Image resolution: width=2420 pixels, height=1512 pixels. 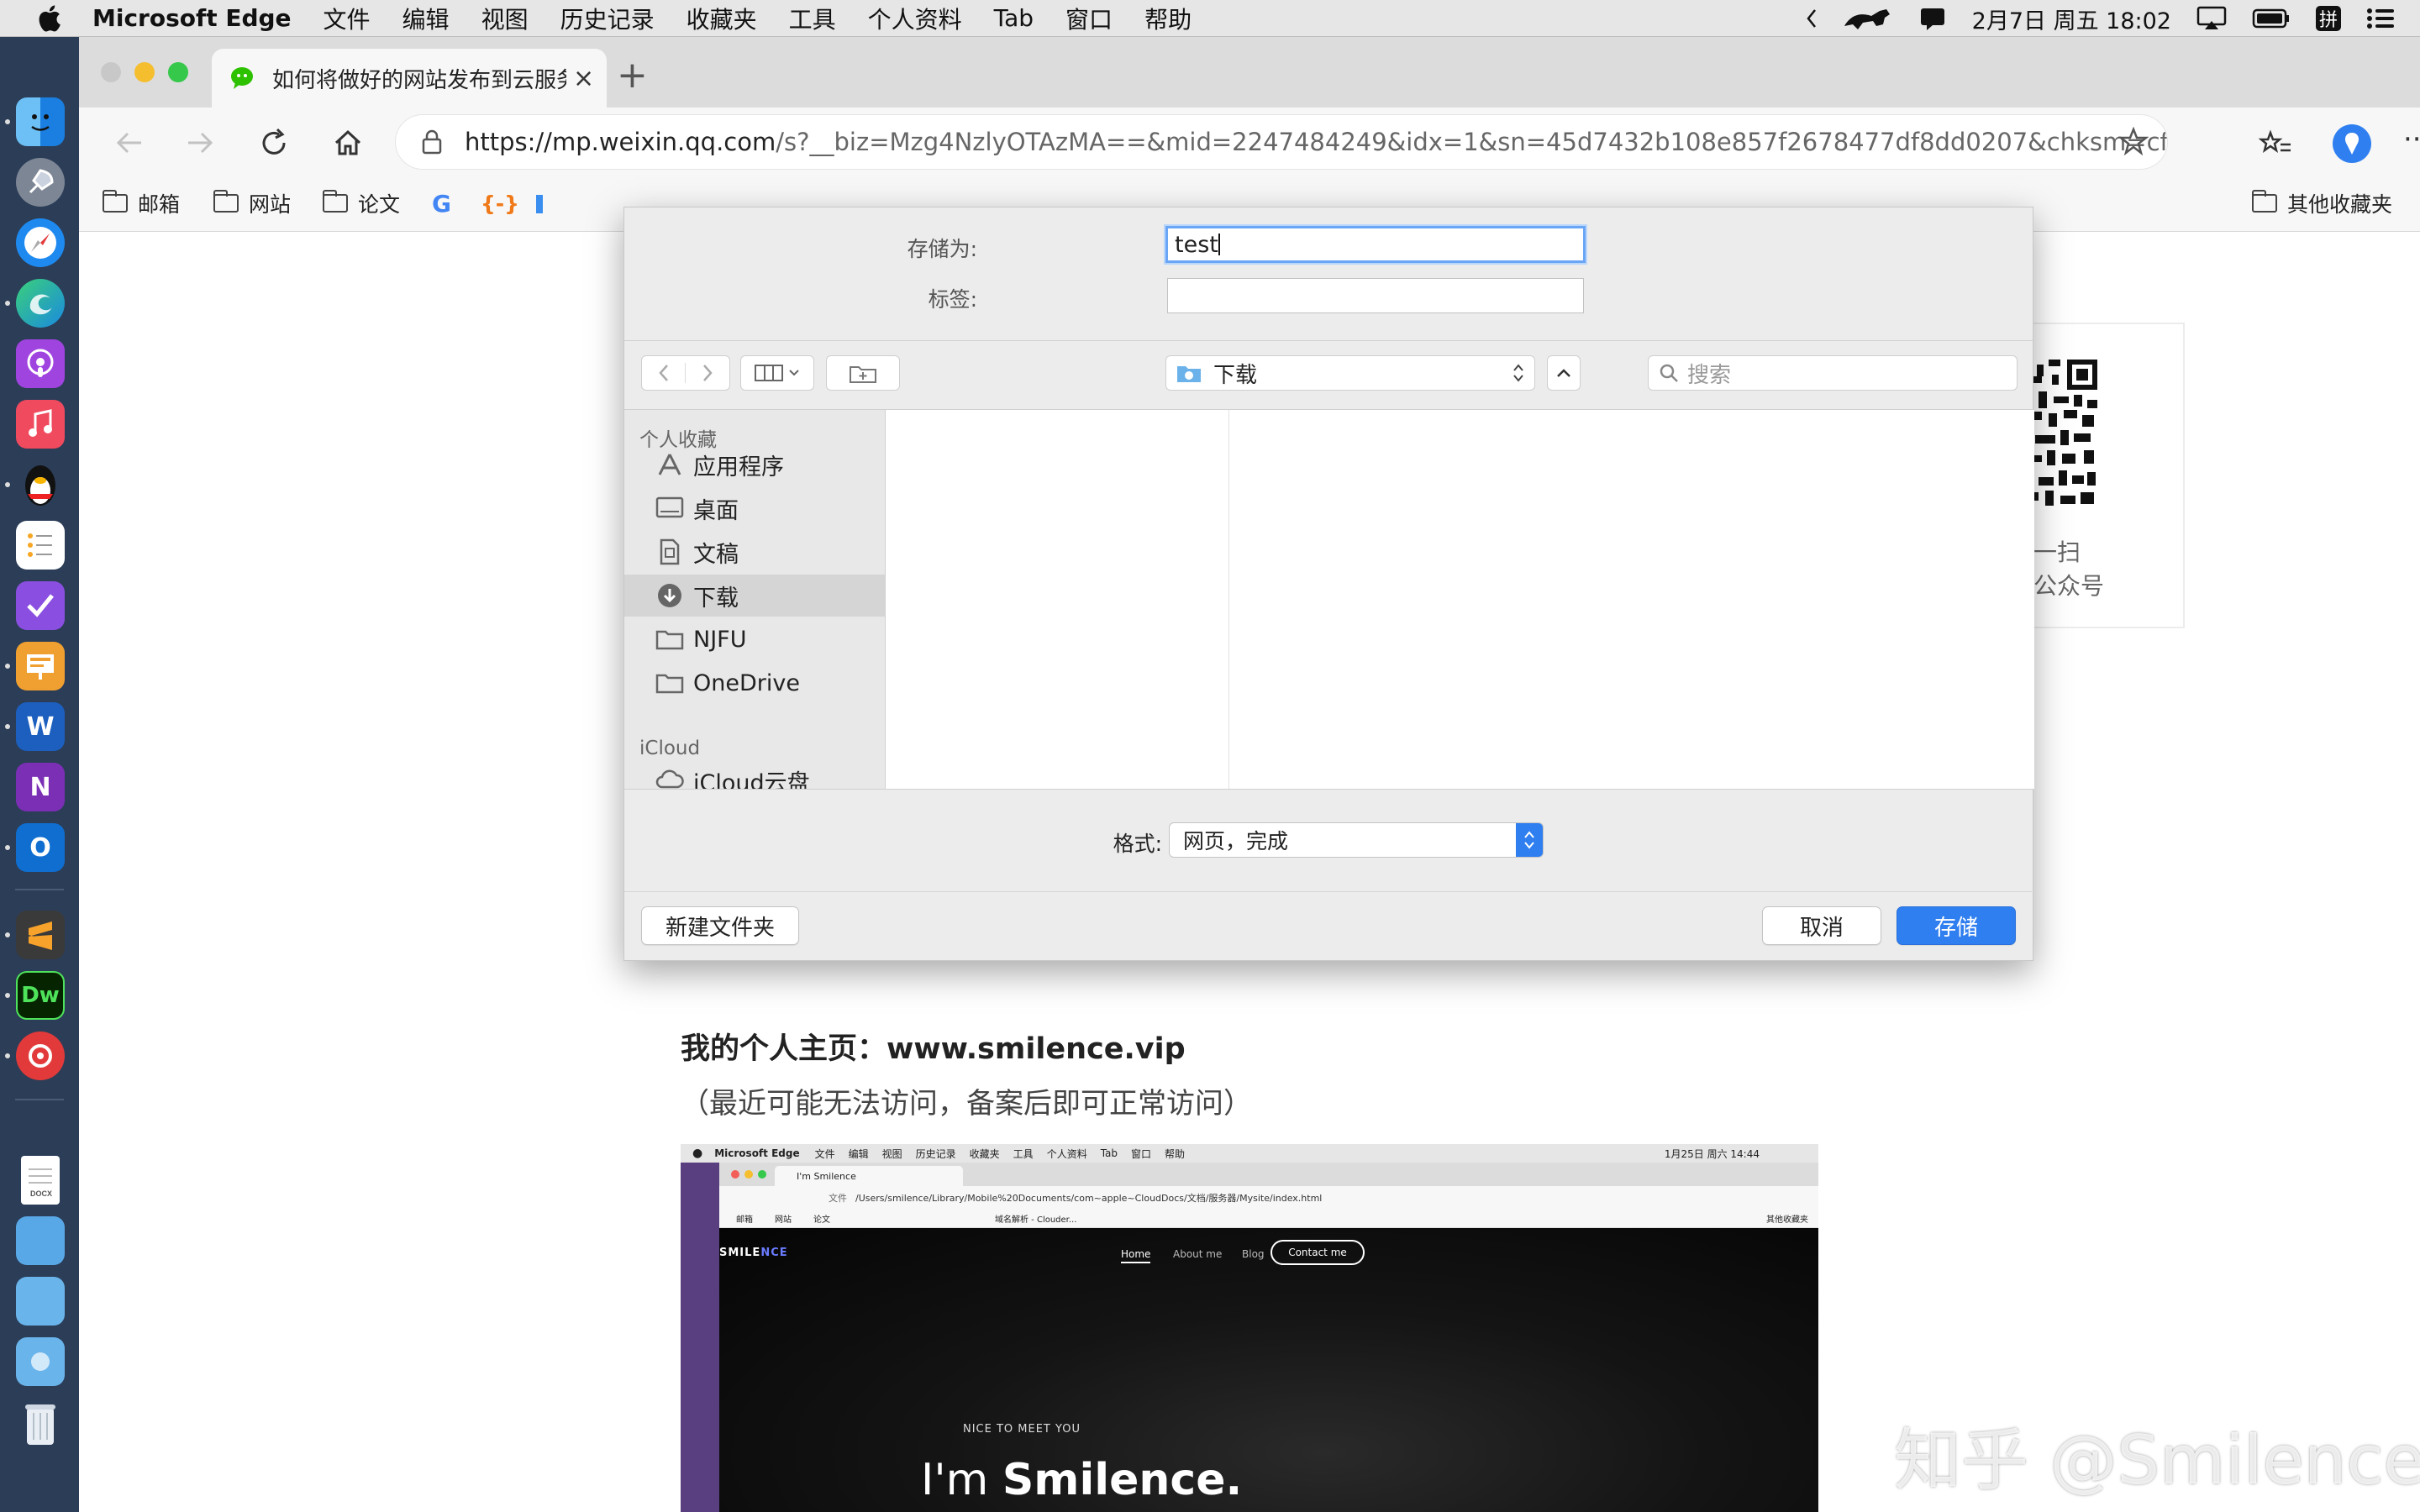 What do you see at coordinates (2322, 203) in the screenshot?
I see `bookmark-folder-other: 其他收藏夹` at bounding box center [2322, 203].